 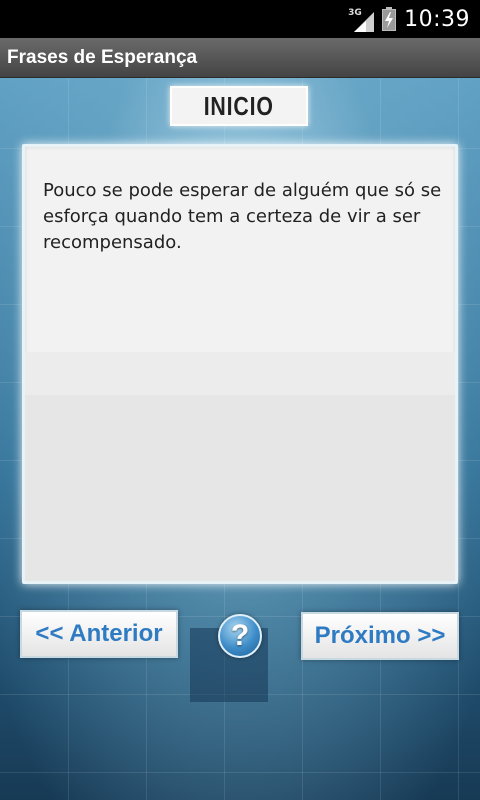 I want to click on help-button: ?, so click(x=240, y=636).